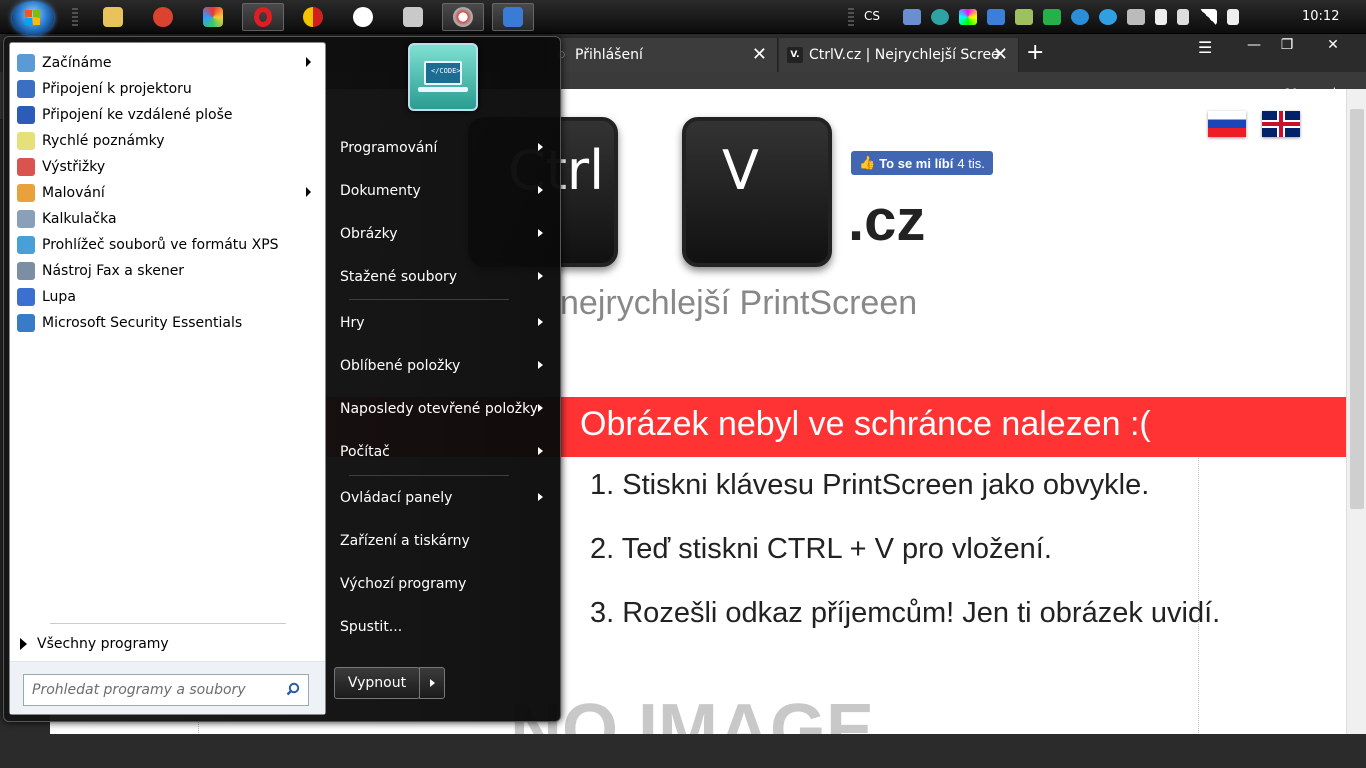 The image size is (1366, 768). I want to click on instruction-step-2: 2. Teď stiskni CTRL + V pro vložení., so click(821, 549).